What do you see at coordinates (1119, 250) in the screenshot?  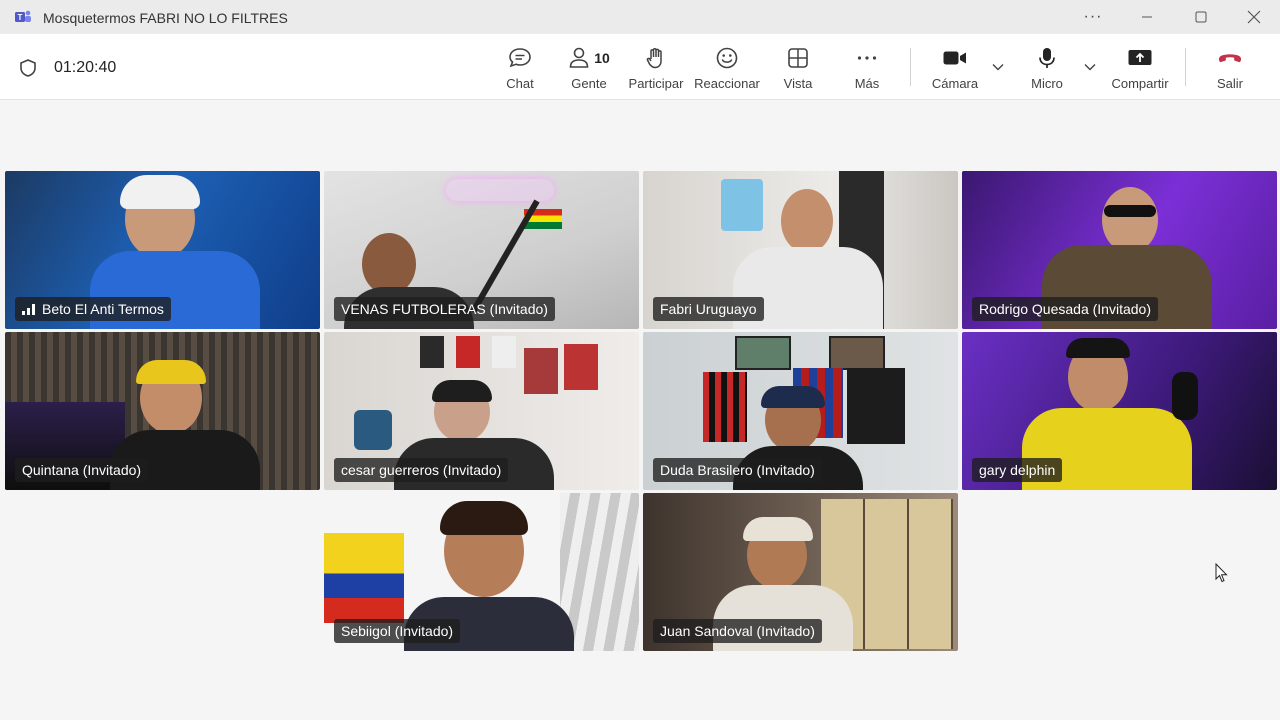 I see `participant-tile-active-speaker: Rodrigo Quesada (Invitado)` at bounding box center [1119, 250].